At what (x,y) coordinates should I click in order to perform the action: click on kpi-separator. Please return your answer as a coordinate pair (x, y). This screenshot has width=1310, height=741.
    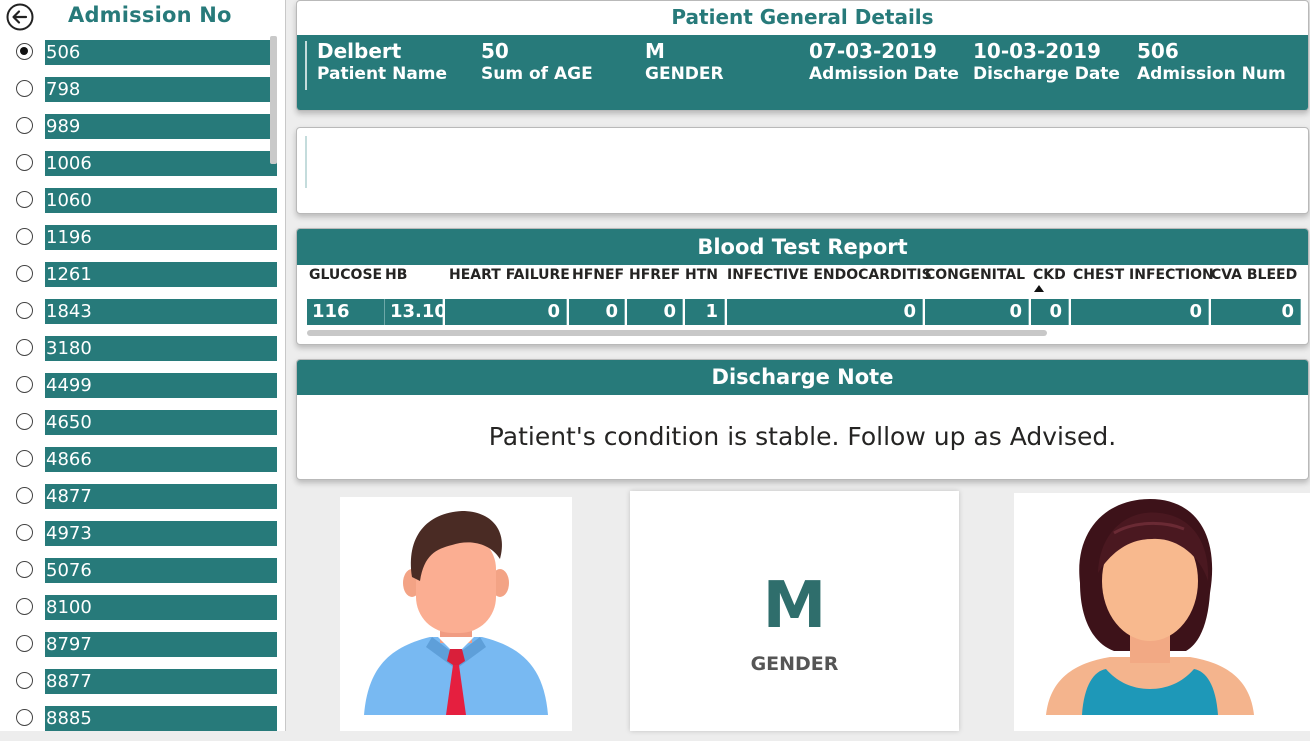
    Looking at the image, I should click on (306, 65).